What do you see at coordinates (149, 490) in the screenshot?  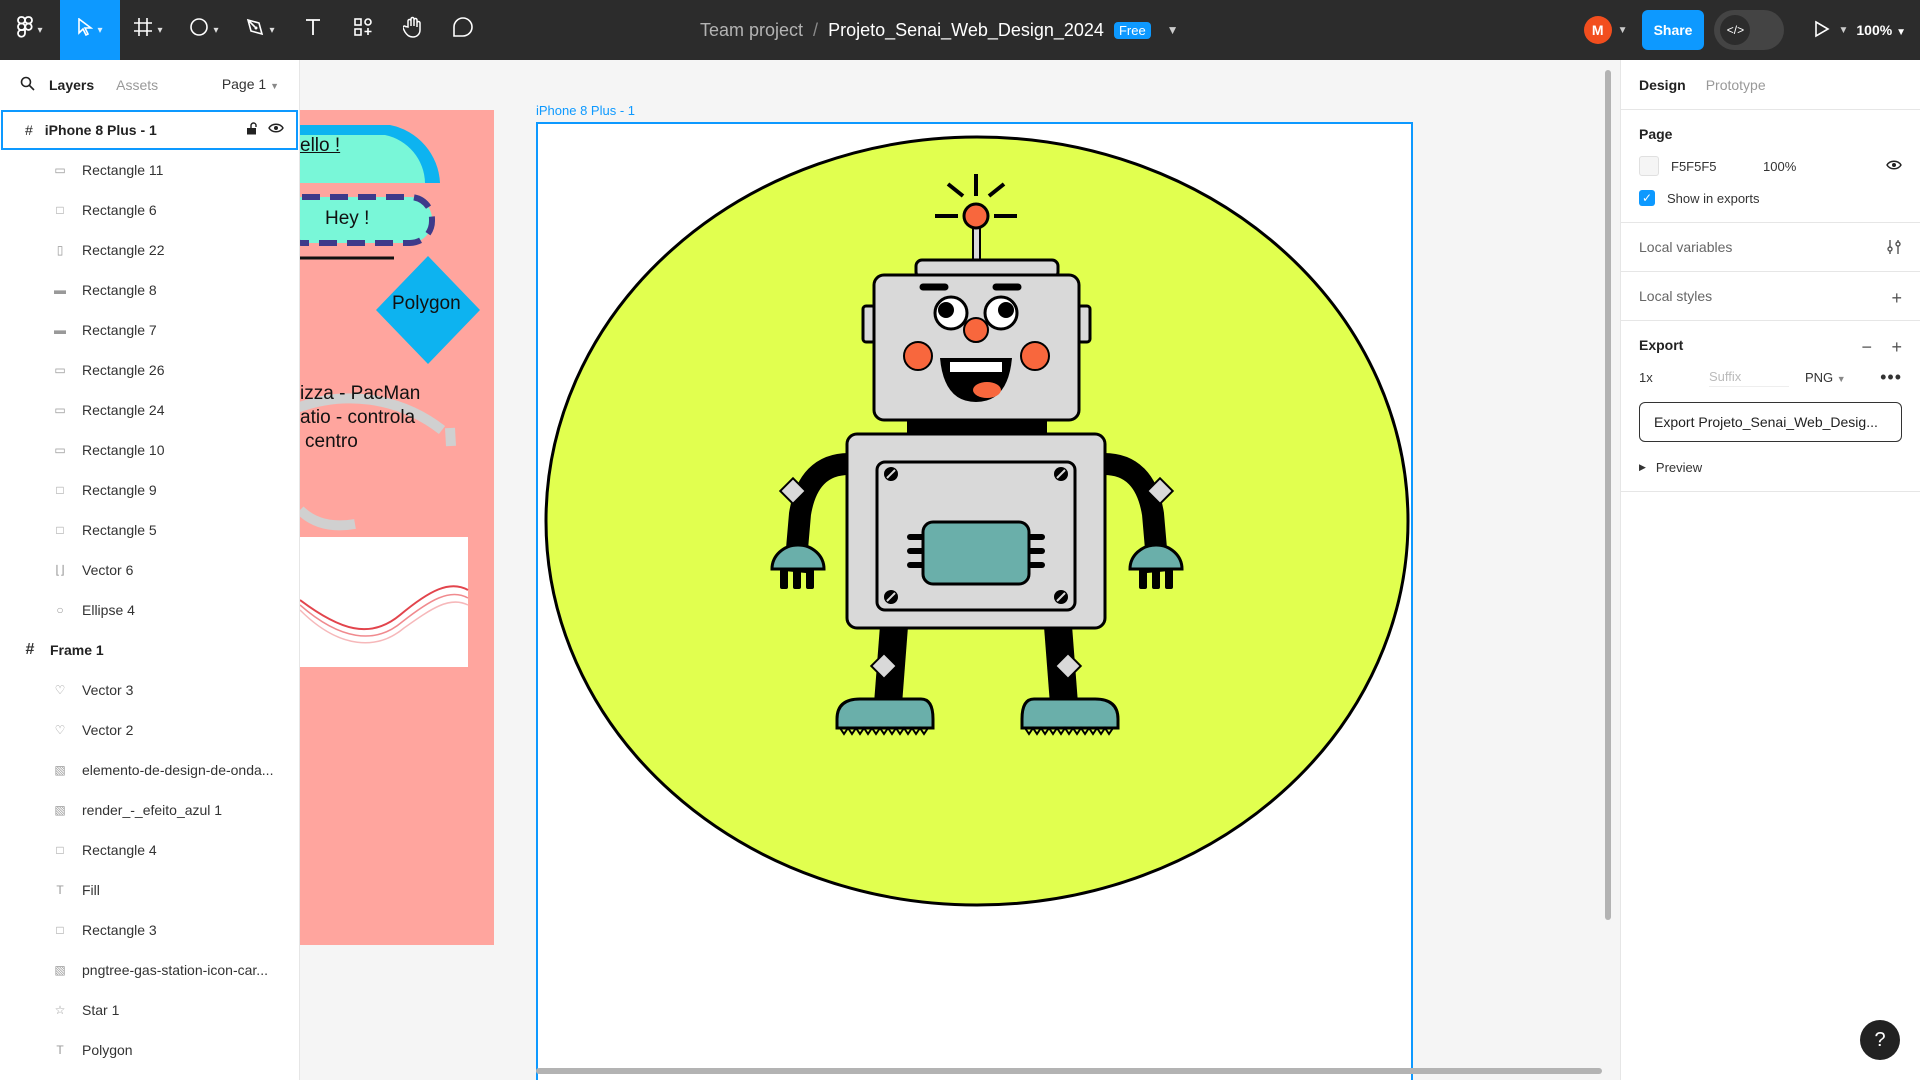 I see `layer-item: □ Rectangle 9` at bounding box center [149, 490].